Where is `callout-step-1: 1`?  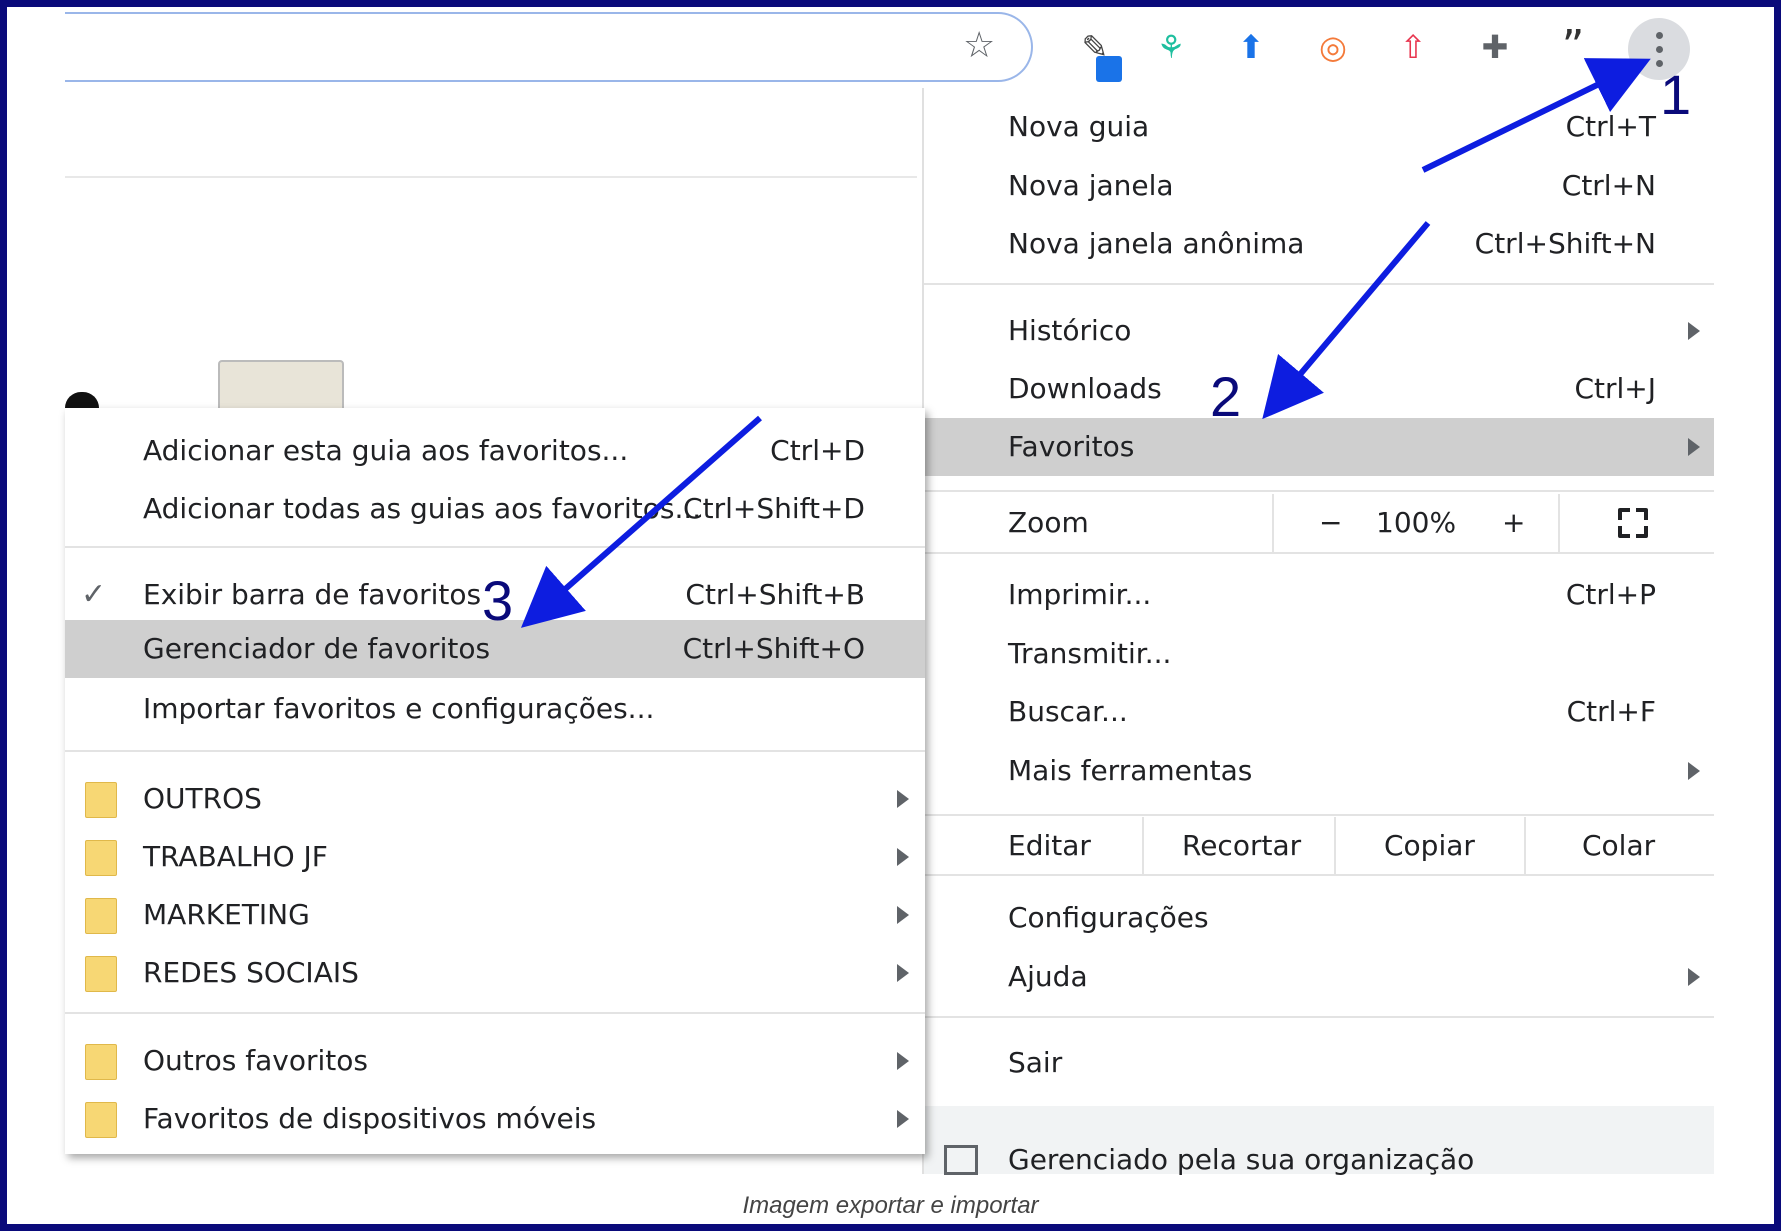 callout-step-1: 1 is located at coordinates (1676, 94).